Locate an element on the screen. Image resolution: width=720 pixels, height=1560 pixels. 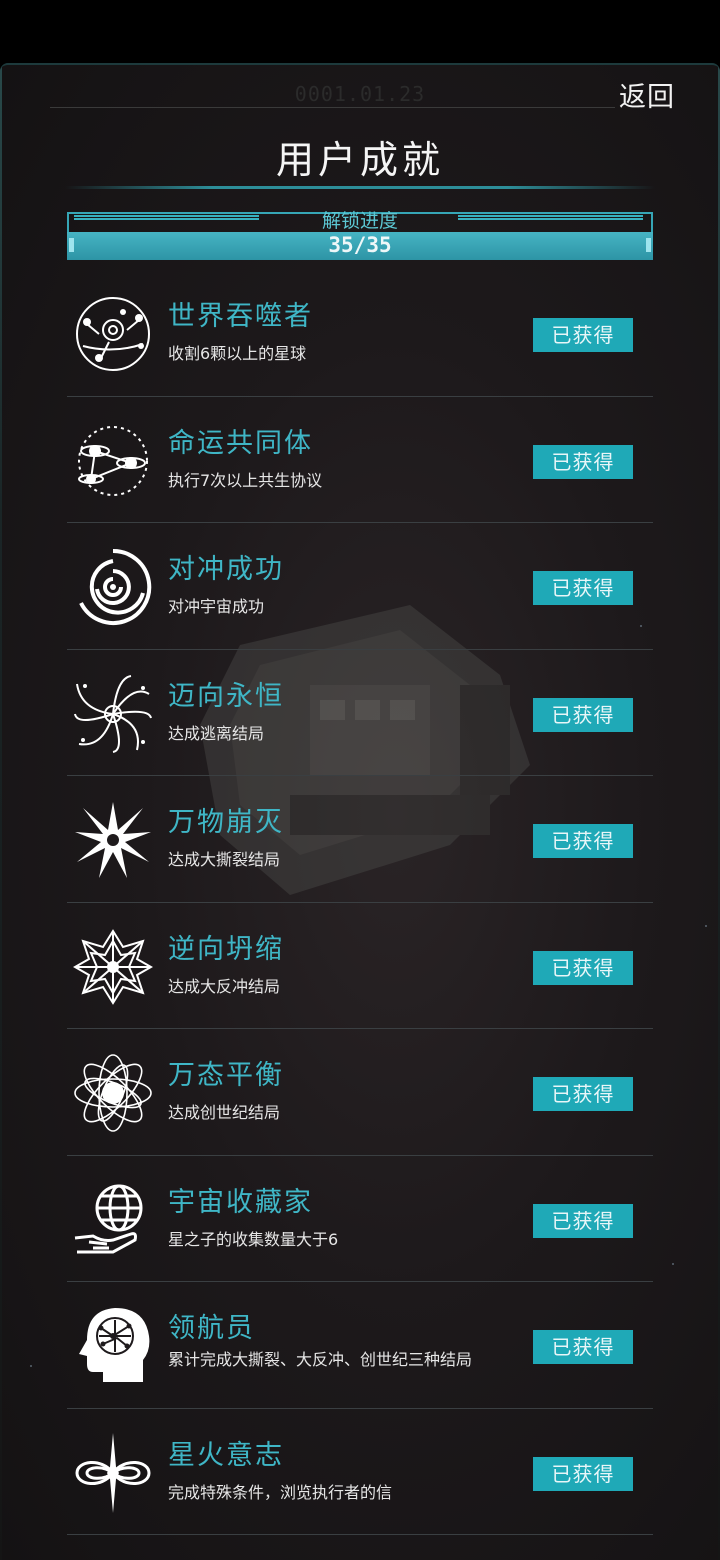
achievement-item: 星火意志 完成特殊条件，浏览执行者的信 已获得 is located at coordinates (360, 1472).